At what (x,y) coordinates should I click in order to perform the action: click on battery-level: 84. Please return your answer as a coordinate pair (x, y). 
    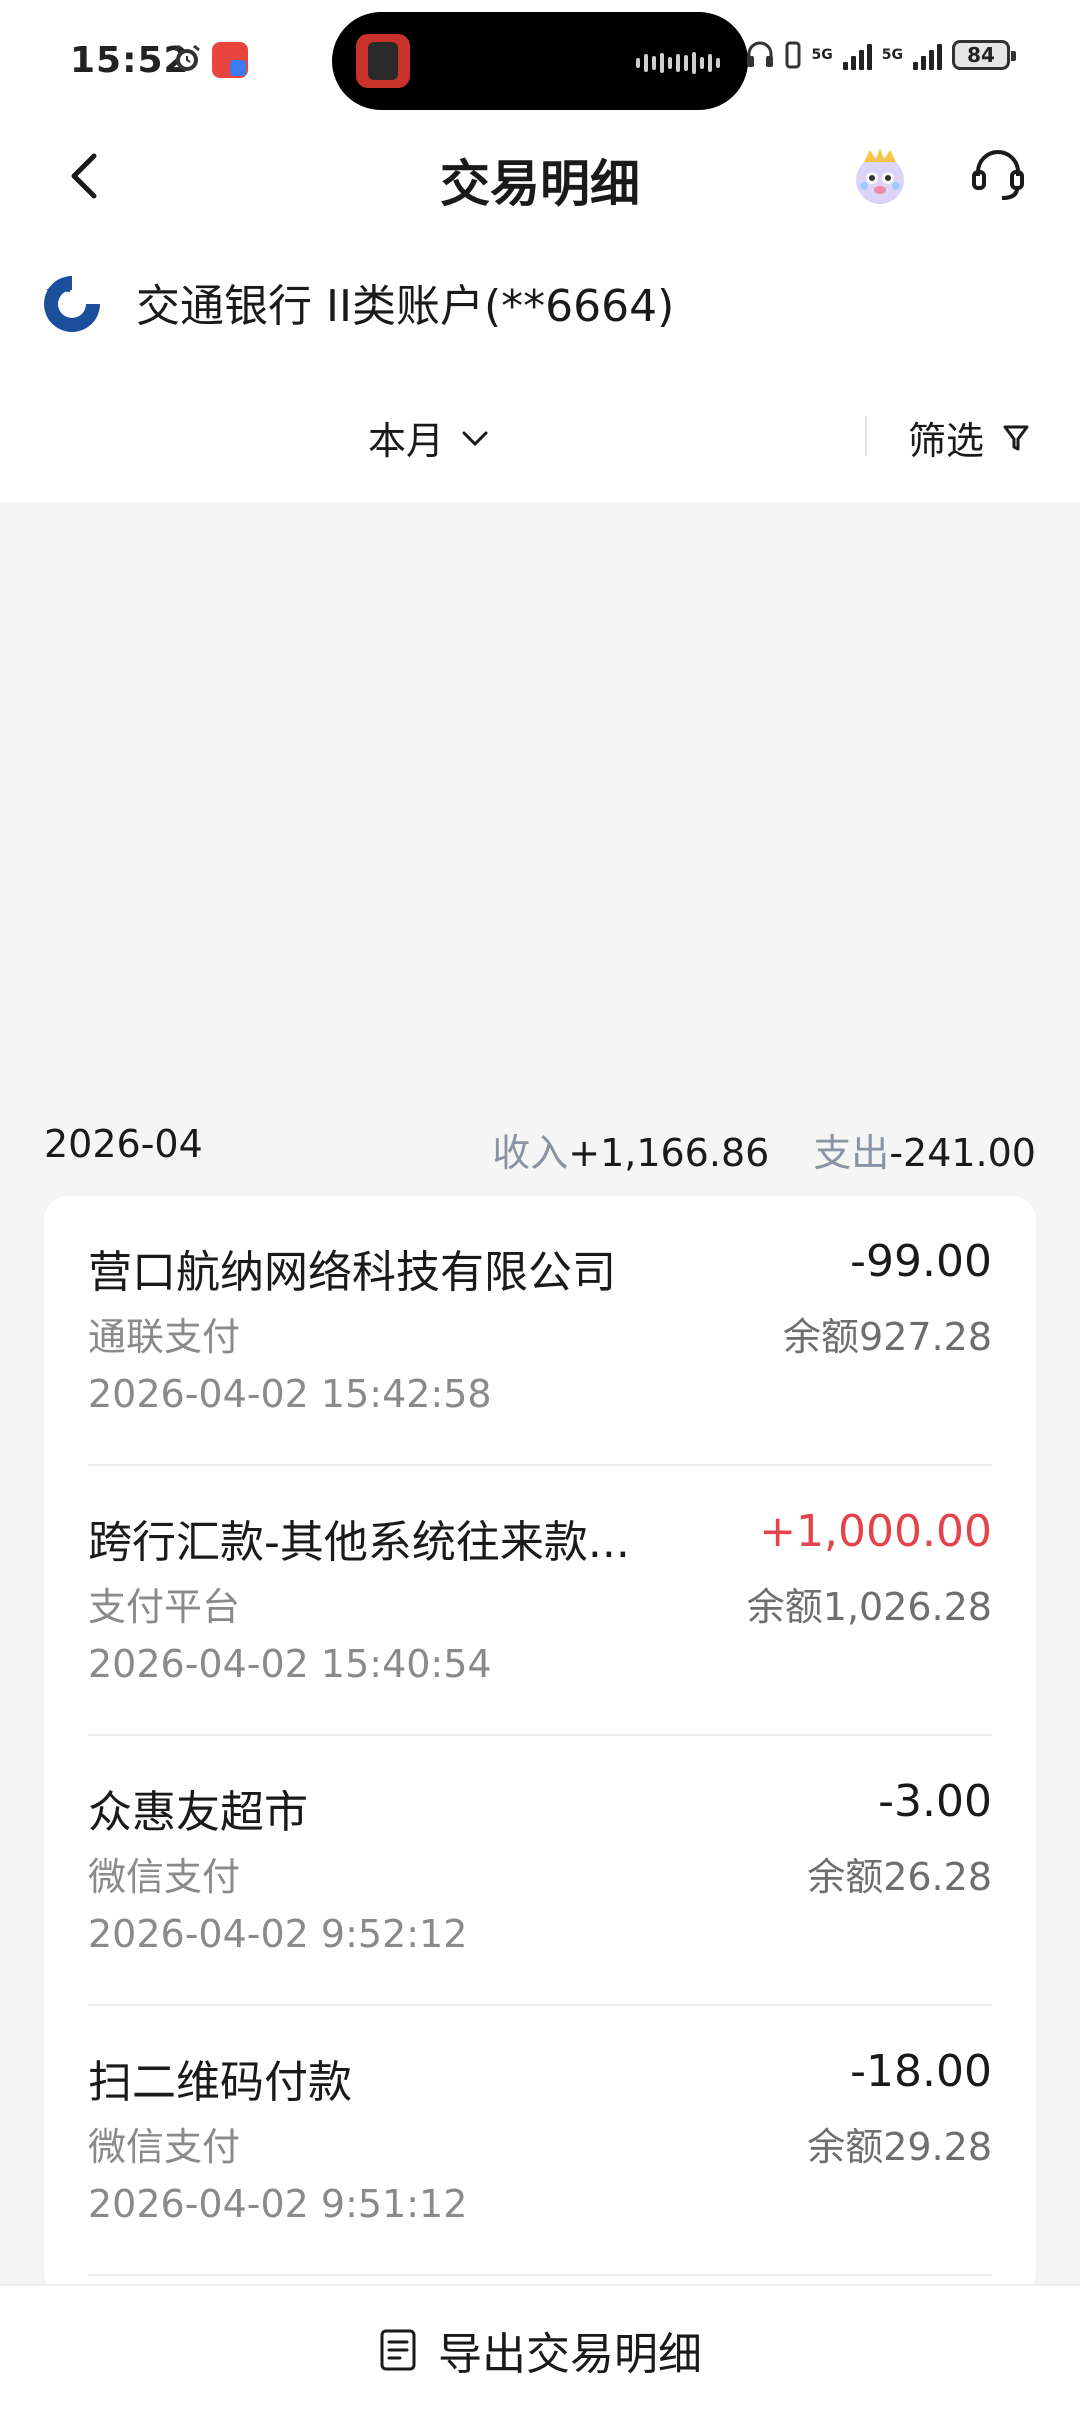
    Looking at the image, I should click on (981, 55).